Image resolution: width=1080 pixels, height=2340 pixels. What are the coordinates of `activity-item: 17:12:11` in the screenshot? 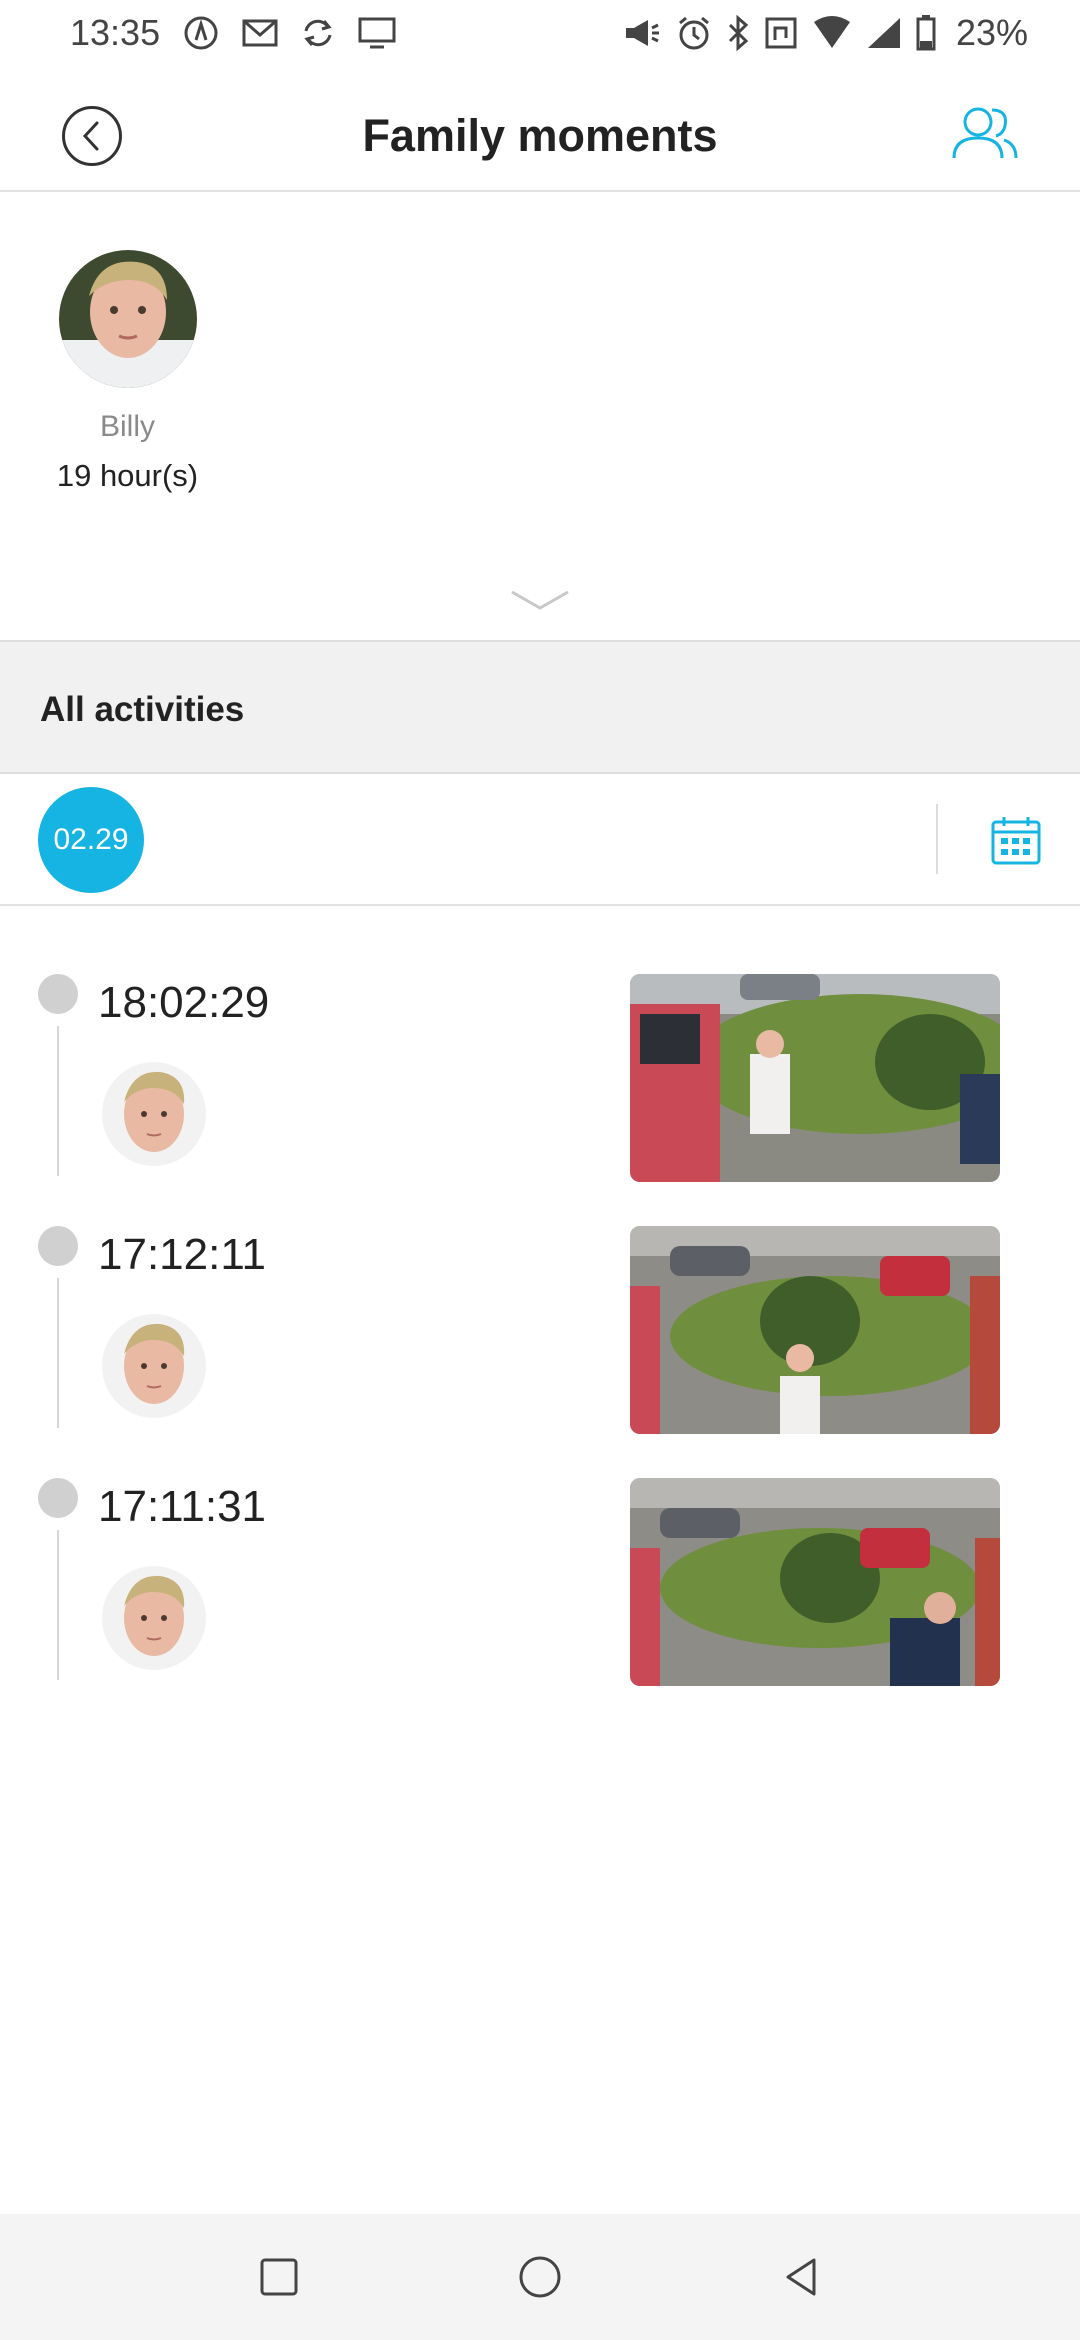 It's located at (540, 1352).